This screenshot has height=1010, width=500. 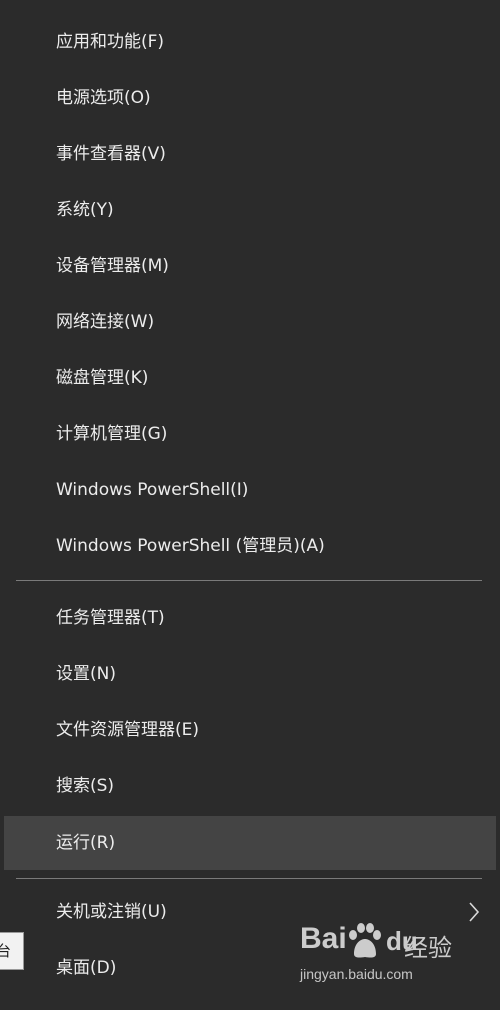 What do you see at coordinates (475, 912) in the screenshot?
I see `chevron-right-icon` at bounding box center [475, 912].